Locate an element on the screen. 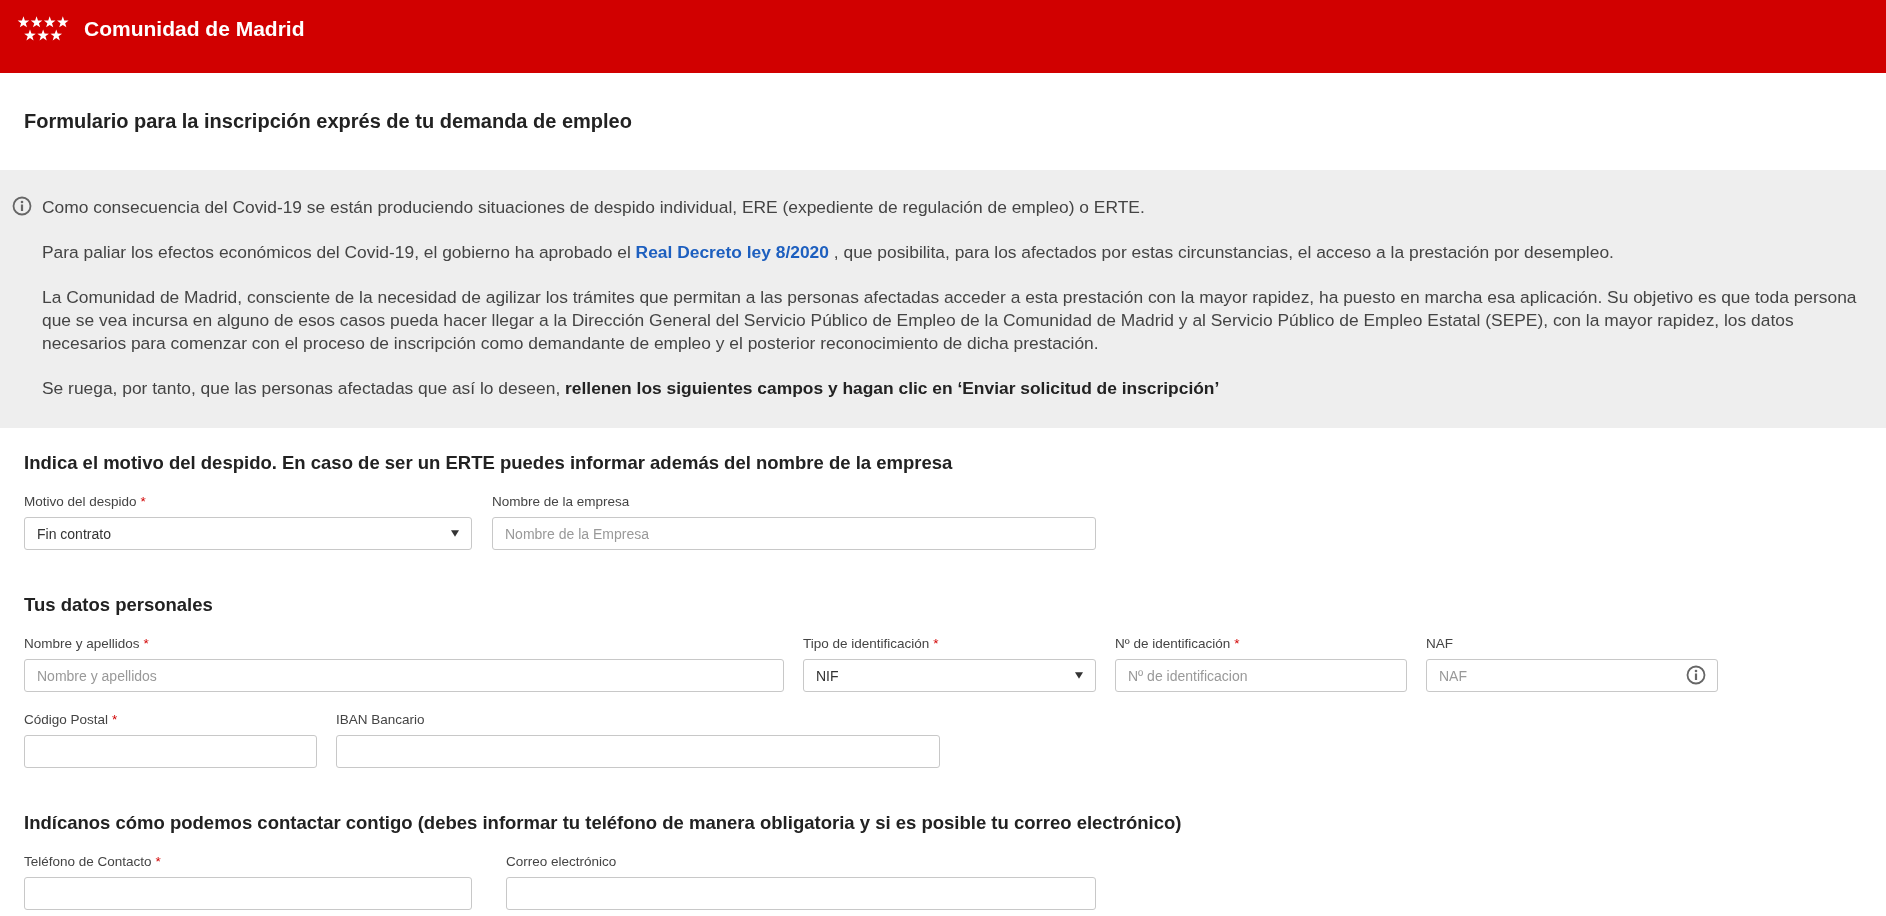  input-field: NAF is located at coordinates (1572, 675).